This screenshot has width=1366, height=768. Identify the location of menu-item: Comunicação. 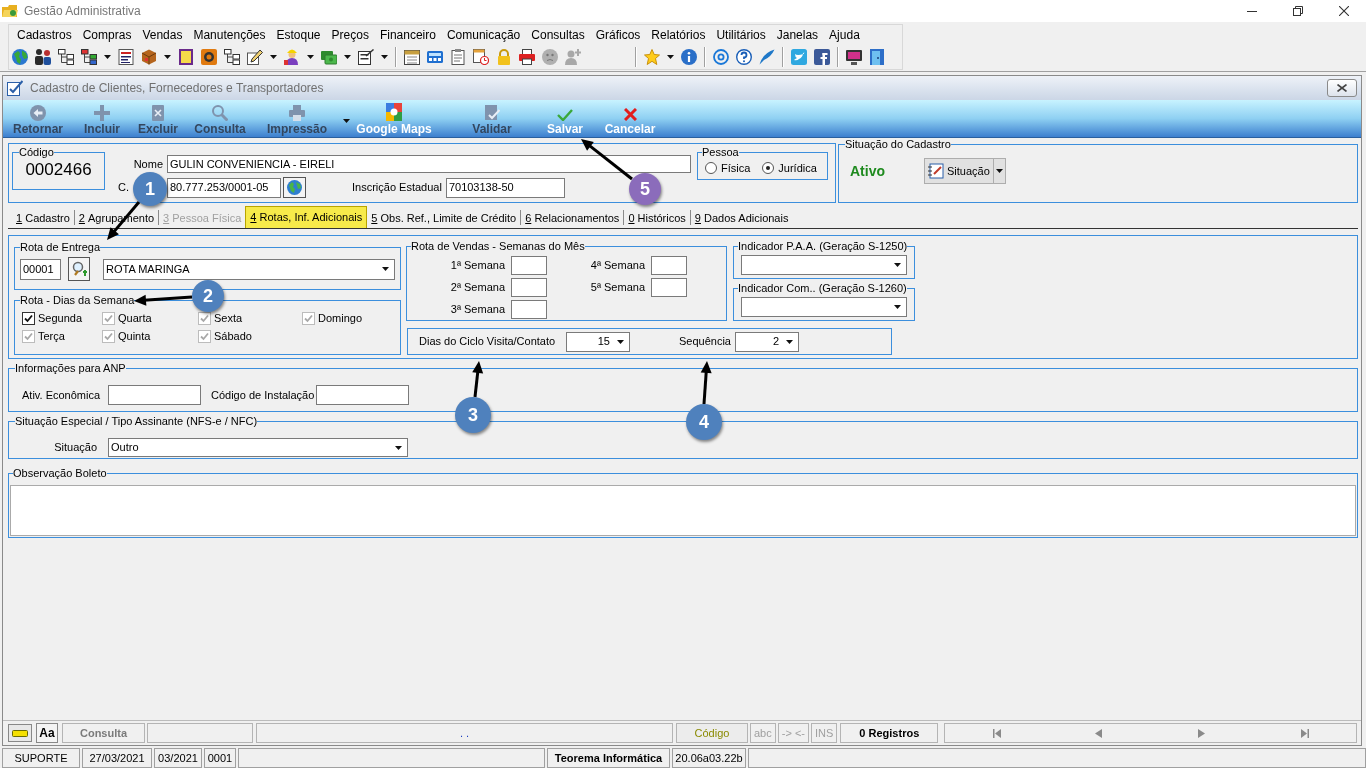
(483, 35).